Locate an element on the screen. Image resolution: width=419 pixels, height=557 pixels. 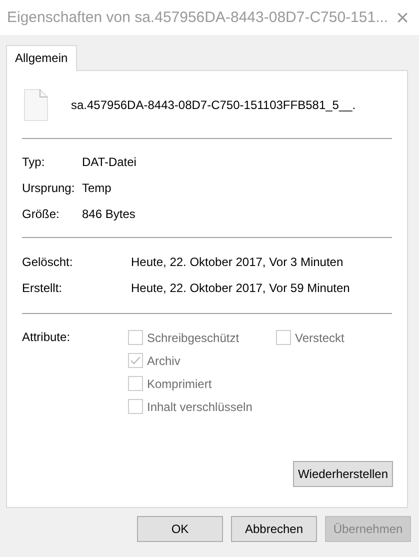
restore-button: Wiederherstellen is located at coordinates (342, 474).